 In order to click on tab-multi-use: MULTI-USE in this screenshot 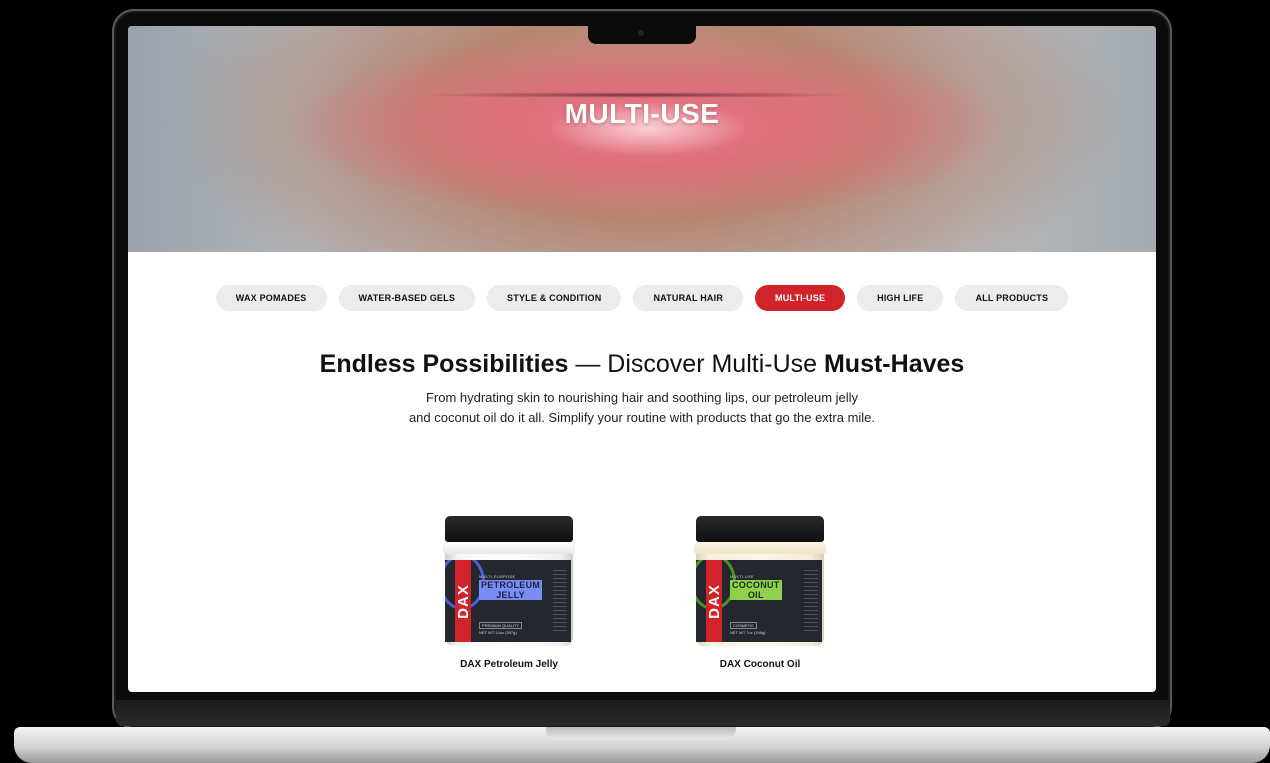, I will do `click(800, 298)`.